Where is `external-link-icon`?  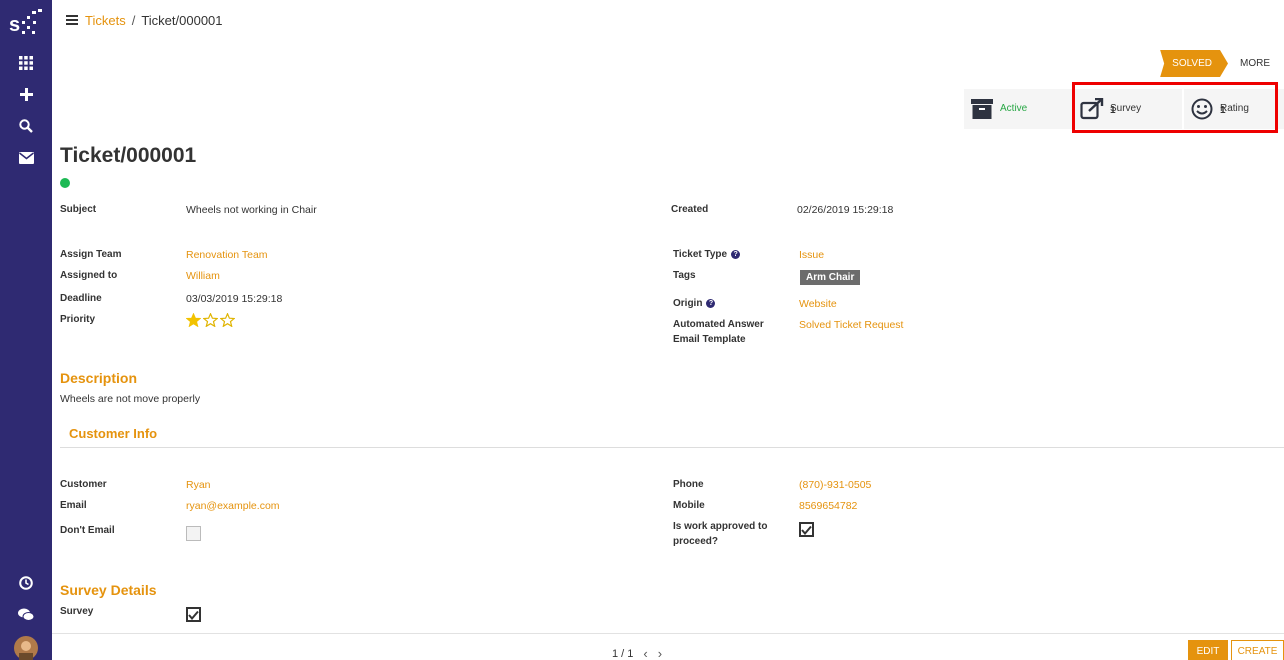 external-link-icon is located at coordinates (1092, 109).